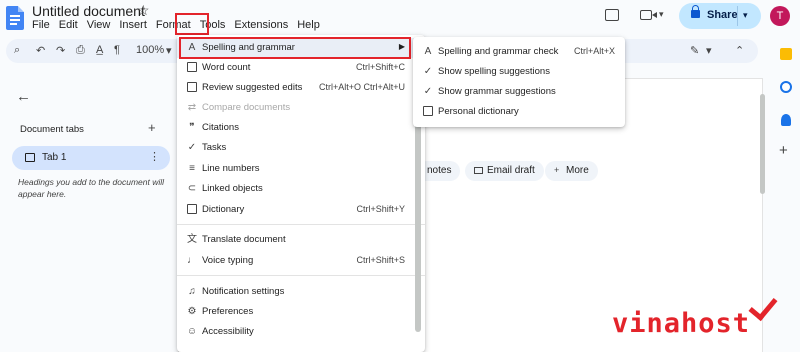 The image size is (800, 352). What do you see at coordinates (519, 92) in the screenshot?
I see `submenu-item-show-grammar: ✓ Show grammar suggestions` at bounding box center [519, 92].